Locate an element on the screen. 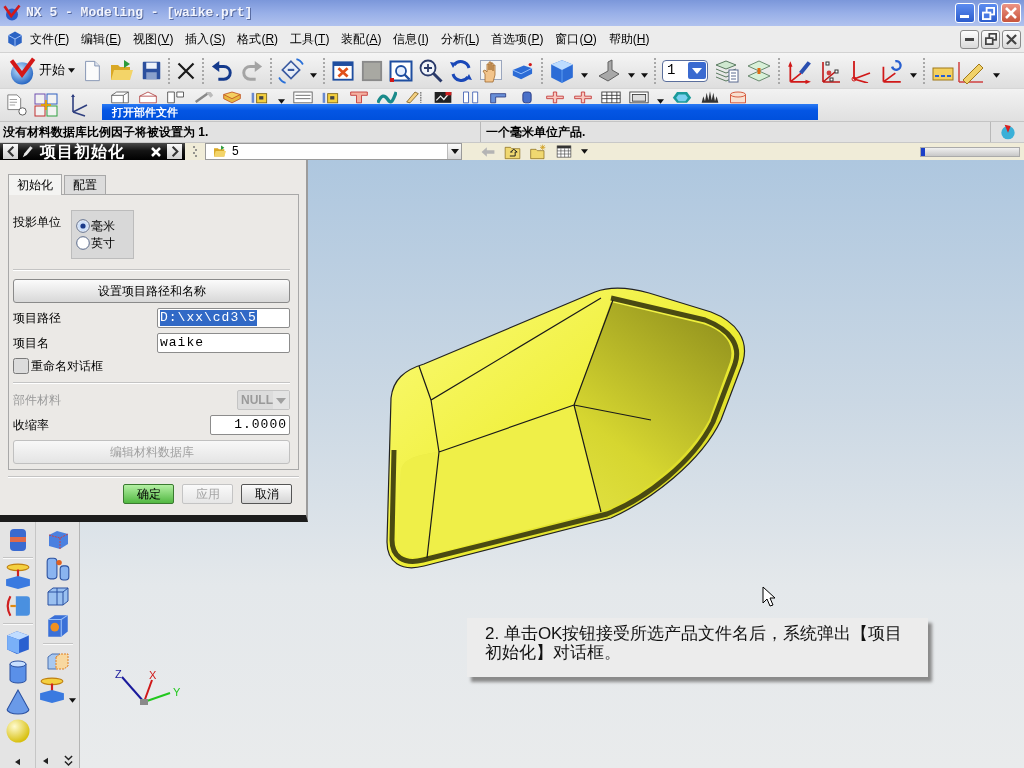  field-label: 收缩率 is located at coordinates (31, 425).